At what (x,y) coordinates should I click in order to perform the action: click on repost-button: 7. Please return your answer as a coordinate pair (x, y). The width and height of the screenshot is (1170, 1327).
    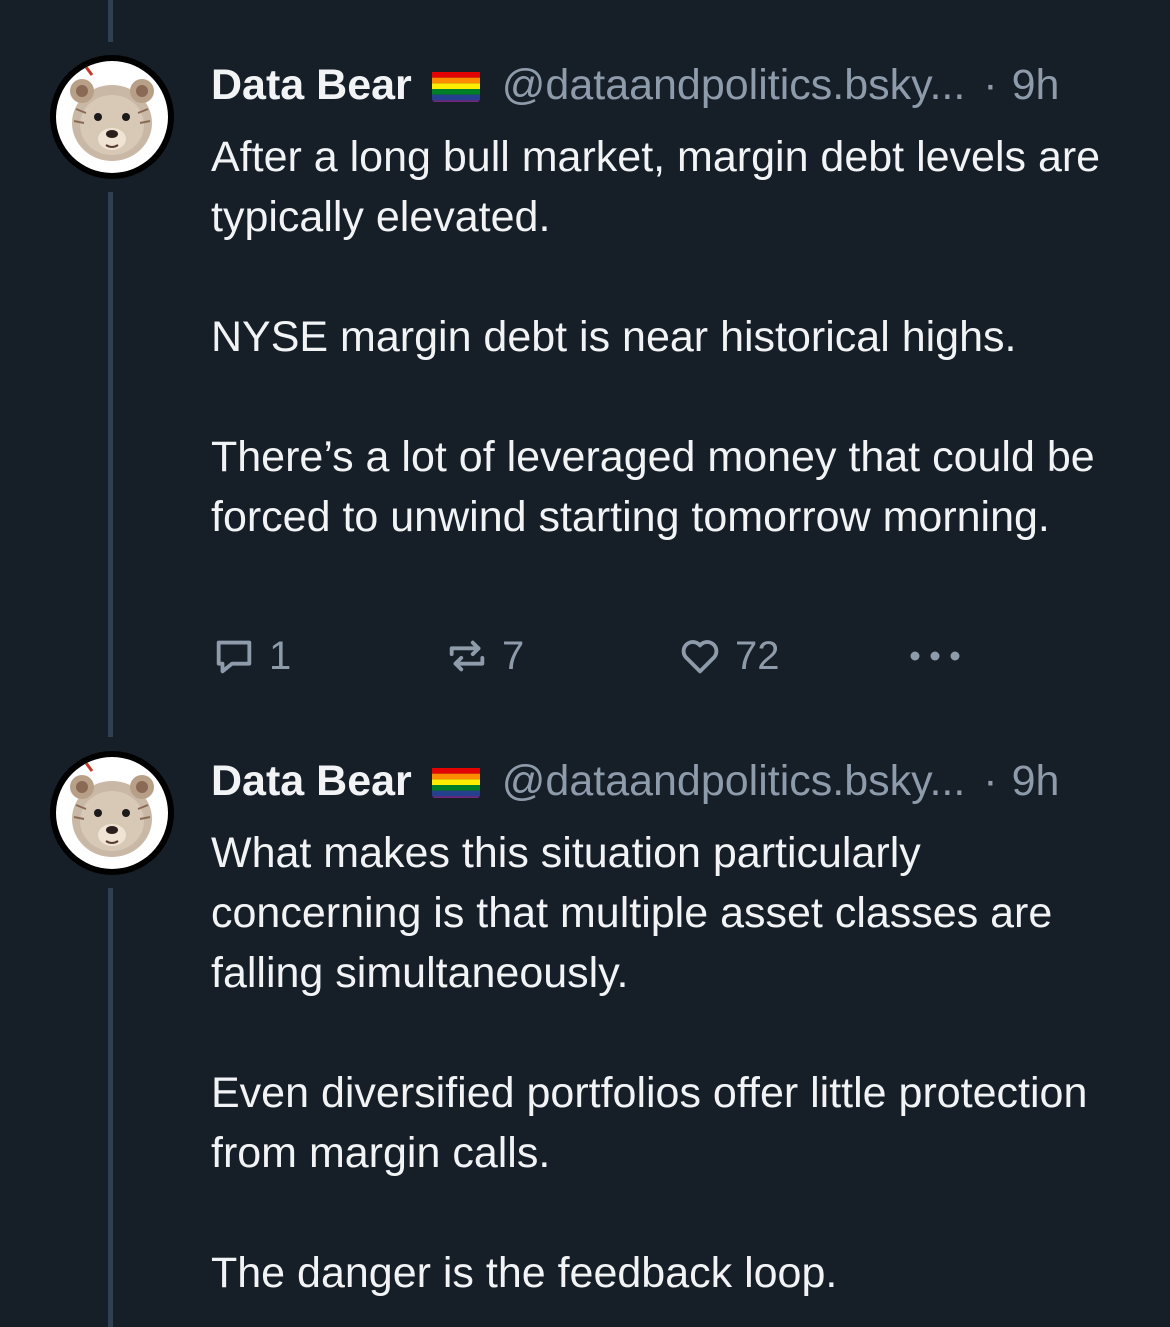
    Looking at the image, I should click on (484, 656).